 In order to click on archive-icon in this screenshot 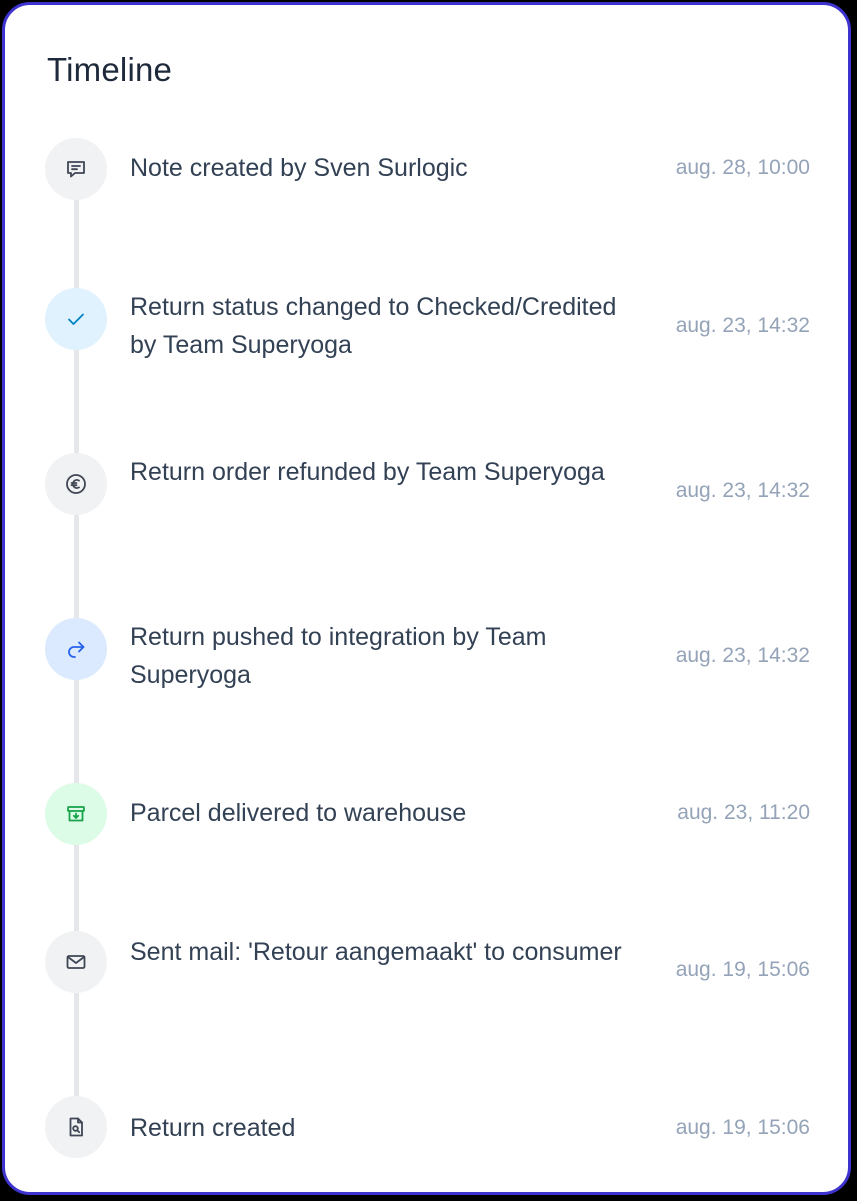, I will do `click(76, 814)`.